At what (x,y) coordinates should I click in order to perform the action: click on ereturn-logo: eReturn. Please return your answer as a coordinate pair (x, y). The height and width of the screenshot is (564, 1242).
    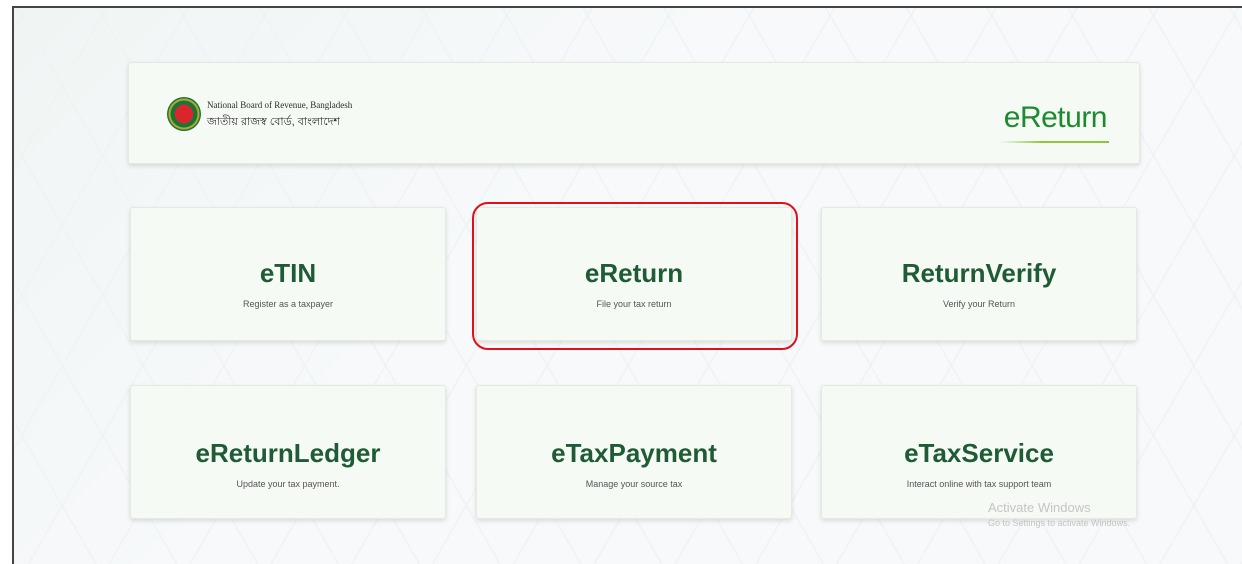
    Looking at the image, I should click on (1056, 118).